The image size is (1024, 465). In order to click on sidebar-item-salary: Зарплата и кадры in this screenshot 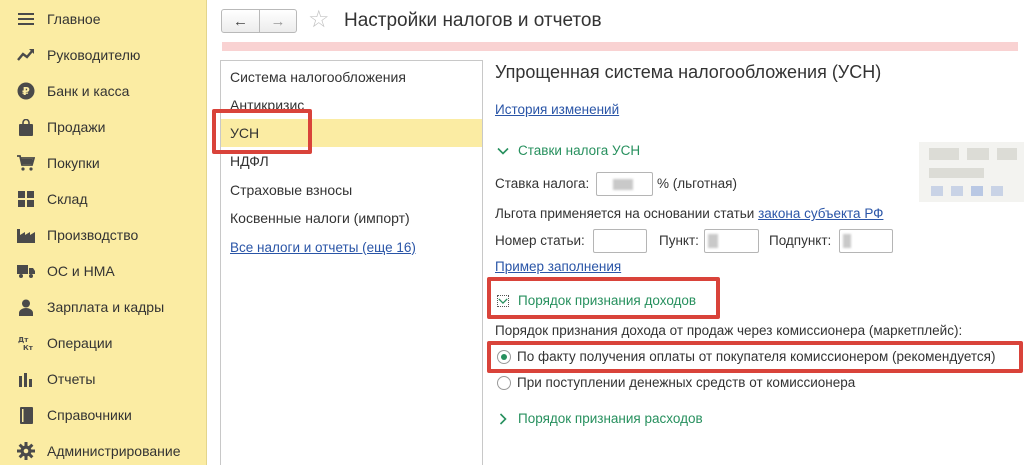, I will do `click(103, 307)`.